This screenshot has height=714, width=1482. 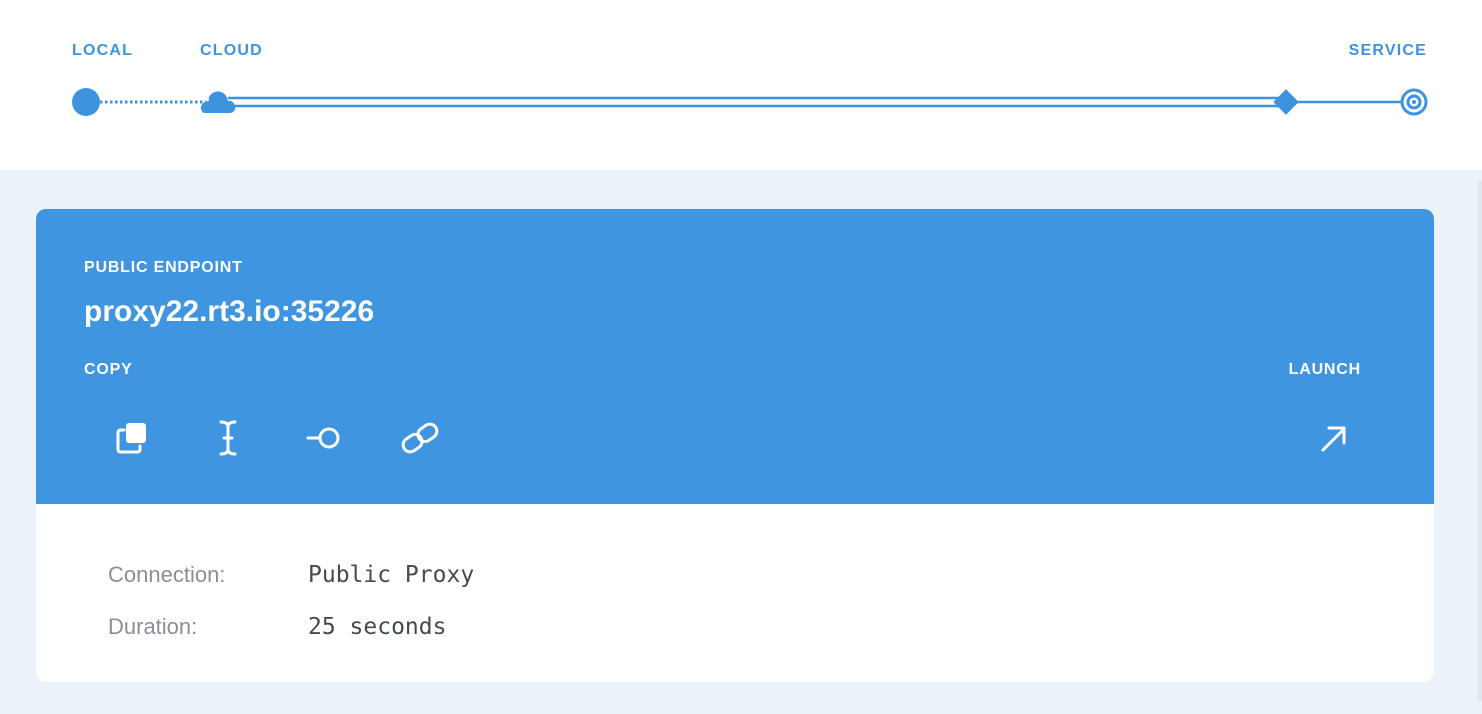 I want to click on cursor-text-icon, so click(x=228, y=438).